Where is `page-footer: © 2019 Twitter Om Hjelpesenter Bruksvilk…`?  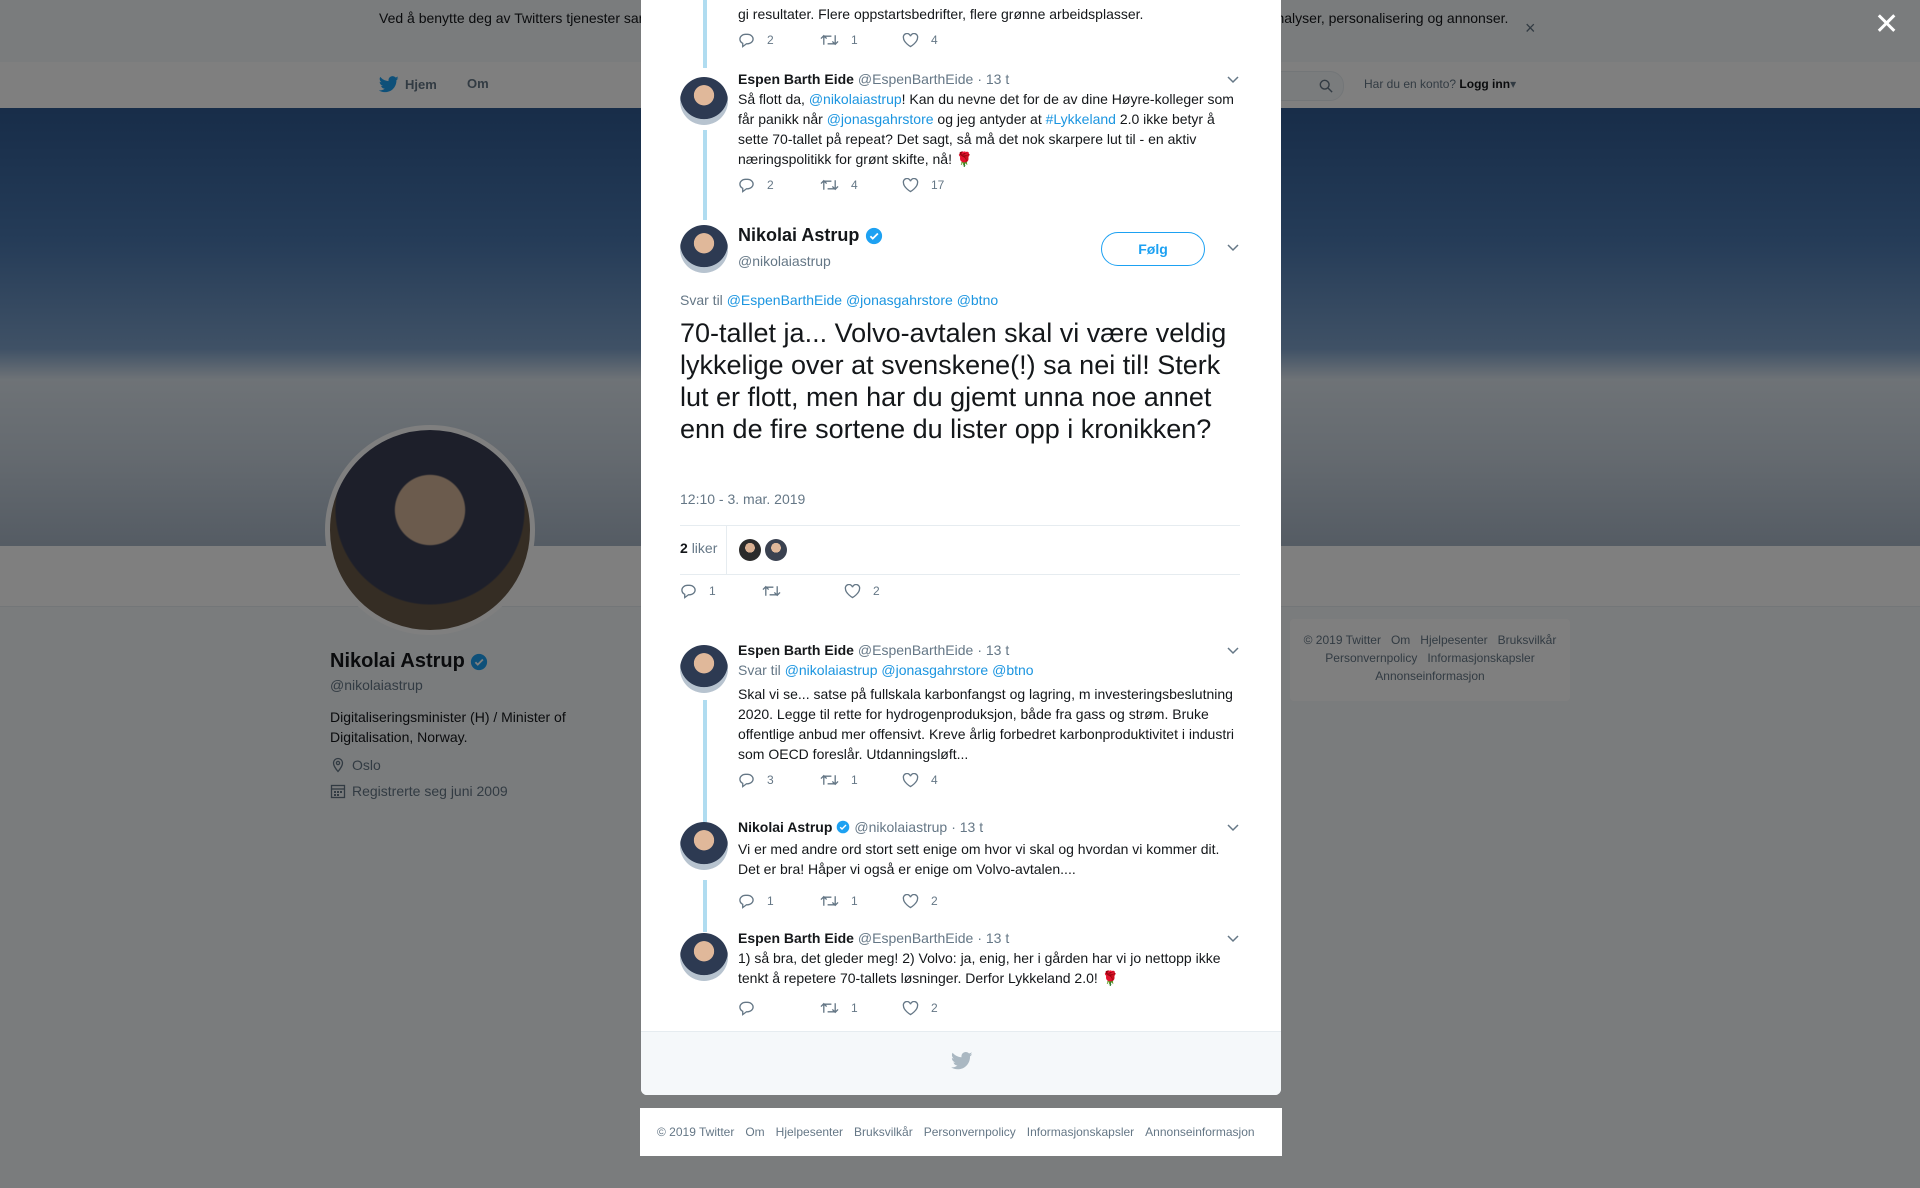
page-footer: © 2019 Twitter Om Hjelpesenter Bruksvilk… is located at coordinates (961, 1132).